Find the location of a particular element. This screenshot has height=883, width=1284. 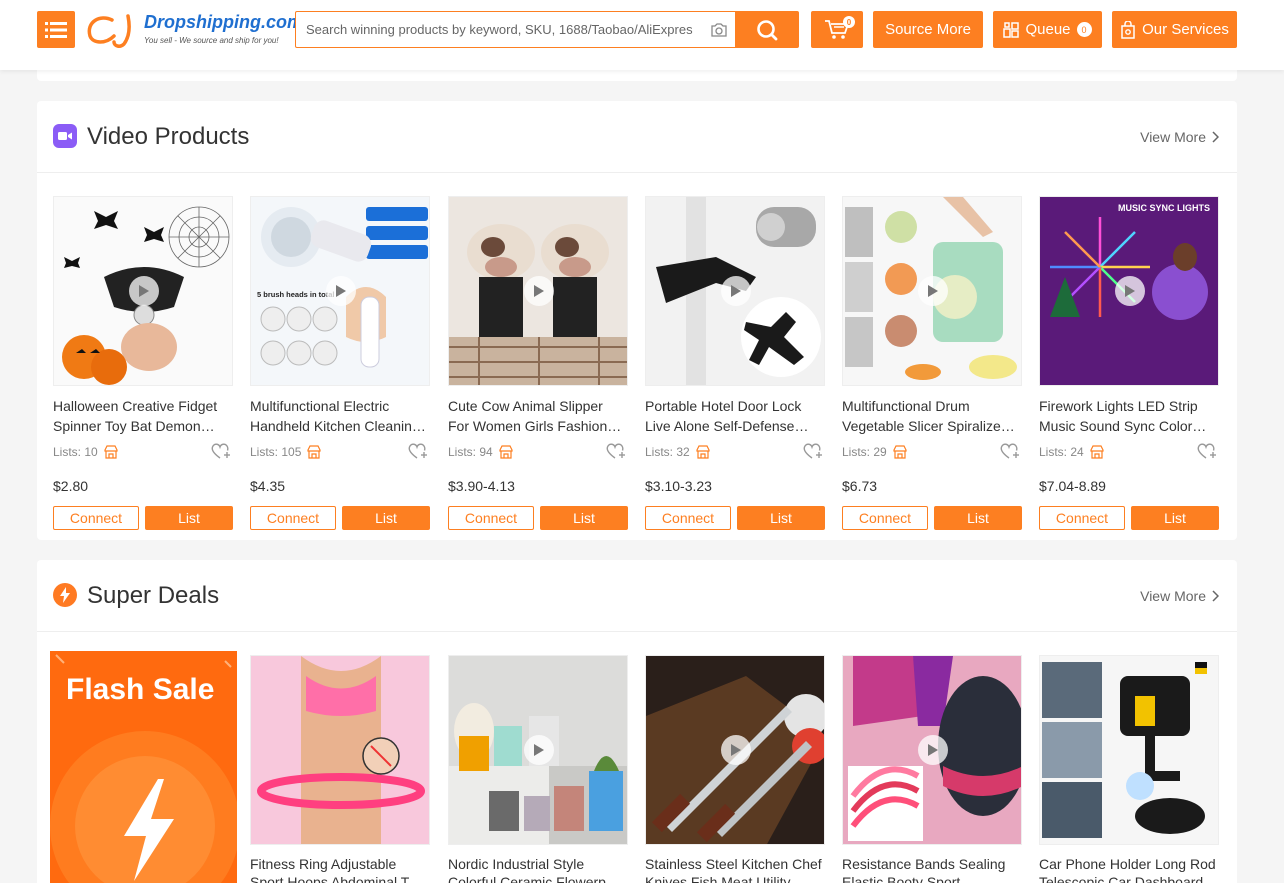

lists-count: Lists: 32 is located at coordinates (667, 452).